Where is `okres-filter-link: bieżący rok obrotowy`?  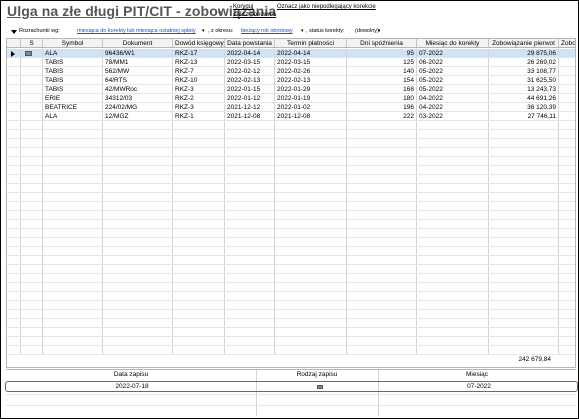 okres-filter-link: bieżący rok obrotowy is located at coordinates (267, 31).